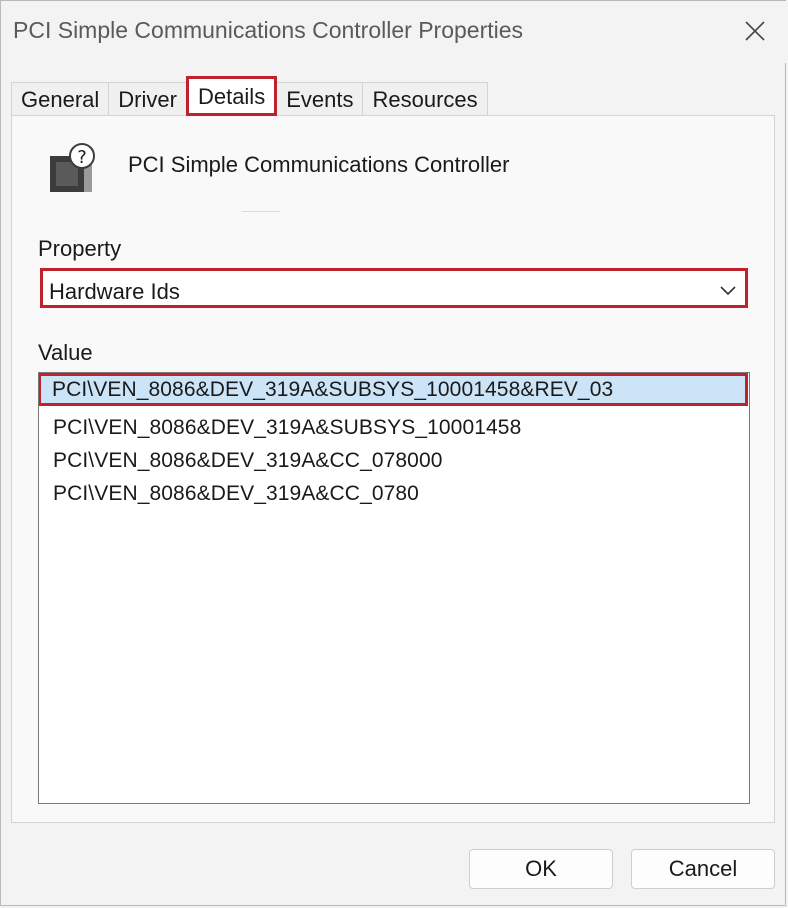 Image resolution: width=788 pixels, height=908 pixels. What do you see at coordinates (394, 288) in the screenshot?
I see `property-dropdown: Hardware Ids` at bounding box center [394, 288].